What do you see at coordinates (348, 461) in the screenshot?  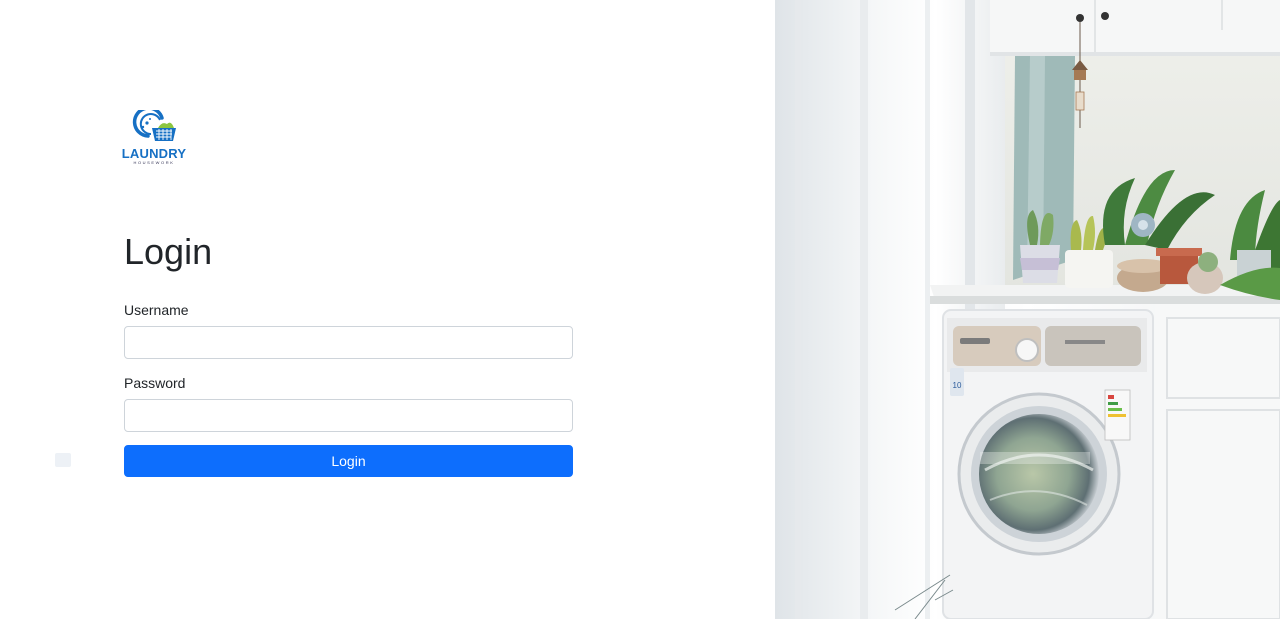 I see `login-button: Login` at bounding box center [348, 461].